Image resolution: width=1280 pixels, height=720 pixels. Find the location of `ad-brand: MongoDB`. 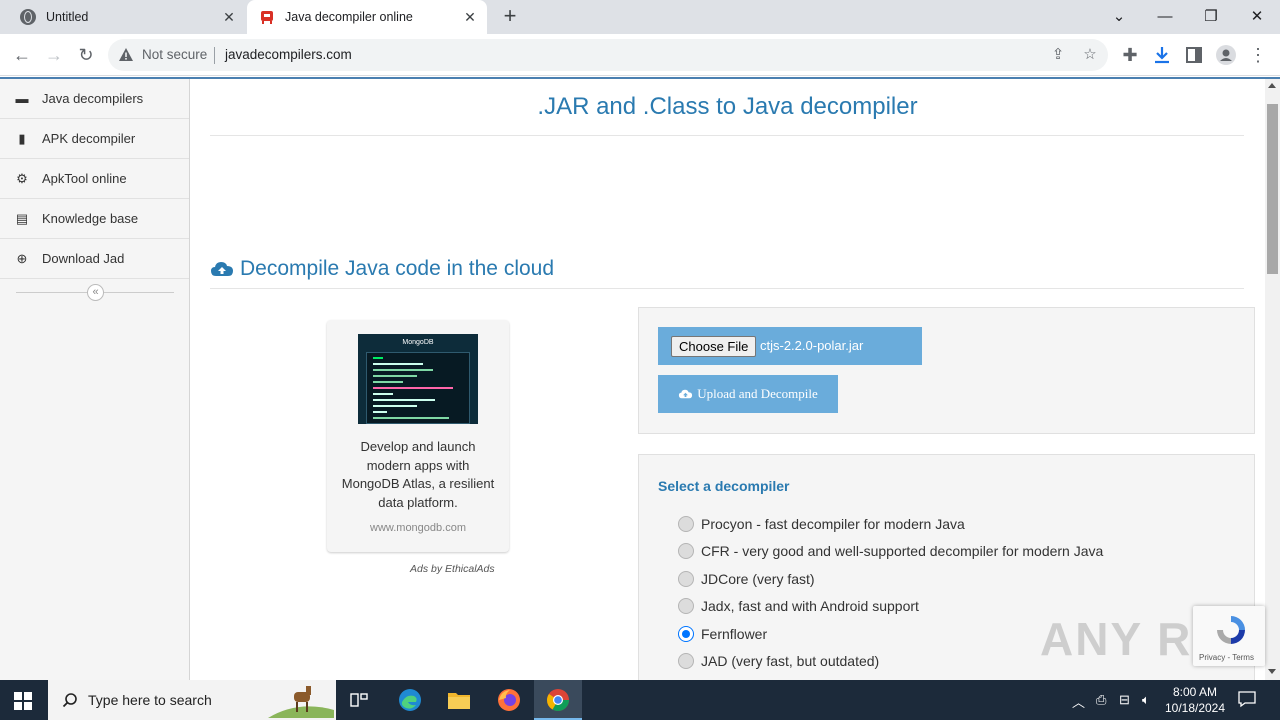

ad-brand: MongoDB is located at coordinates (418, 342).